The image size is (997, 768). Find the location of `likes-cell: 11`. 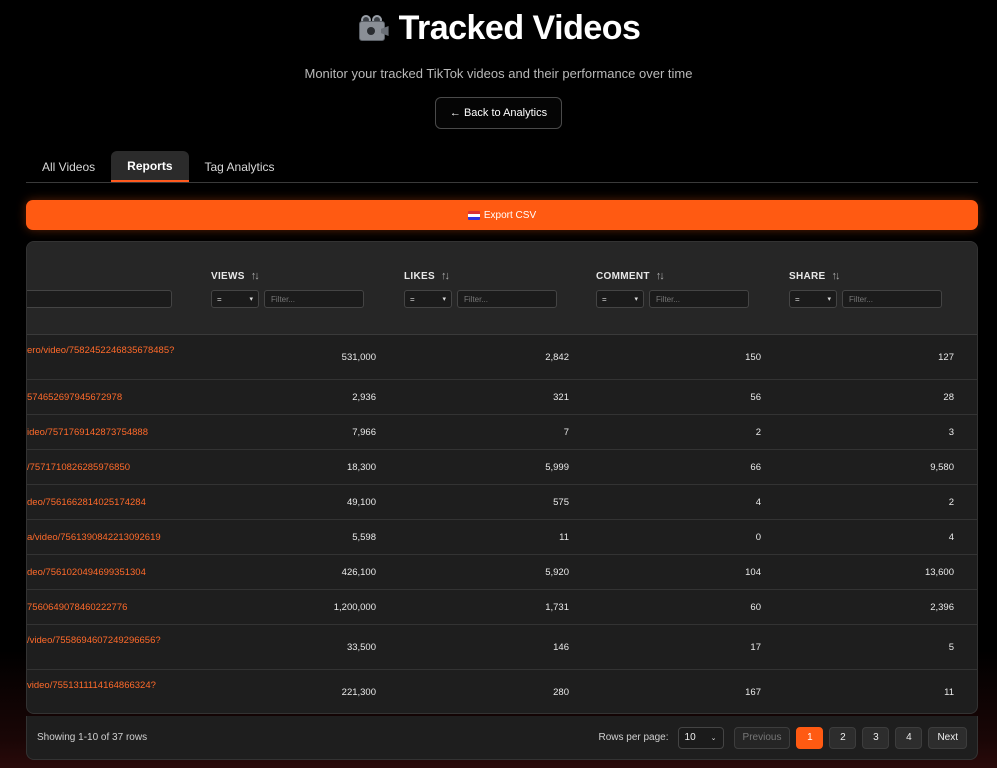

likes-cell: 11 is located at coordinates (564, 537).